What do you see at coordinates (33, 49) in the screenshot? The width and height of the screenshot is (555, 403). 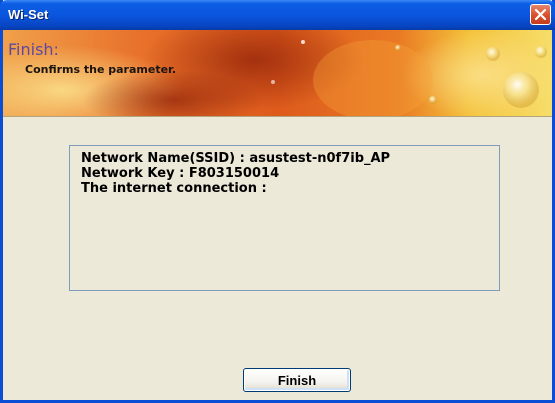 I see `page-heading: Finish:` at bounding box center [33, 49].